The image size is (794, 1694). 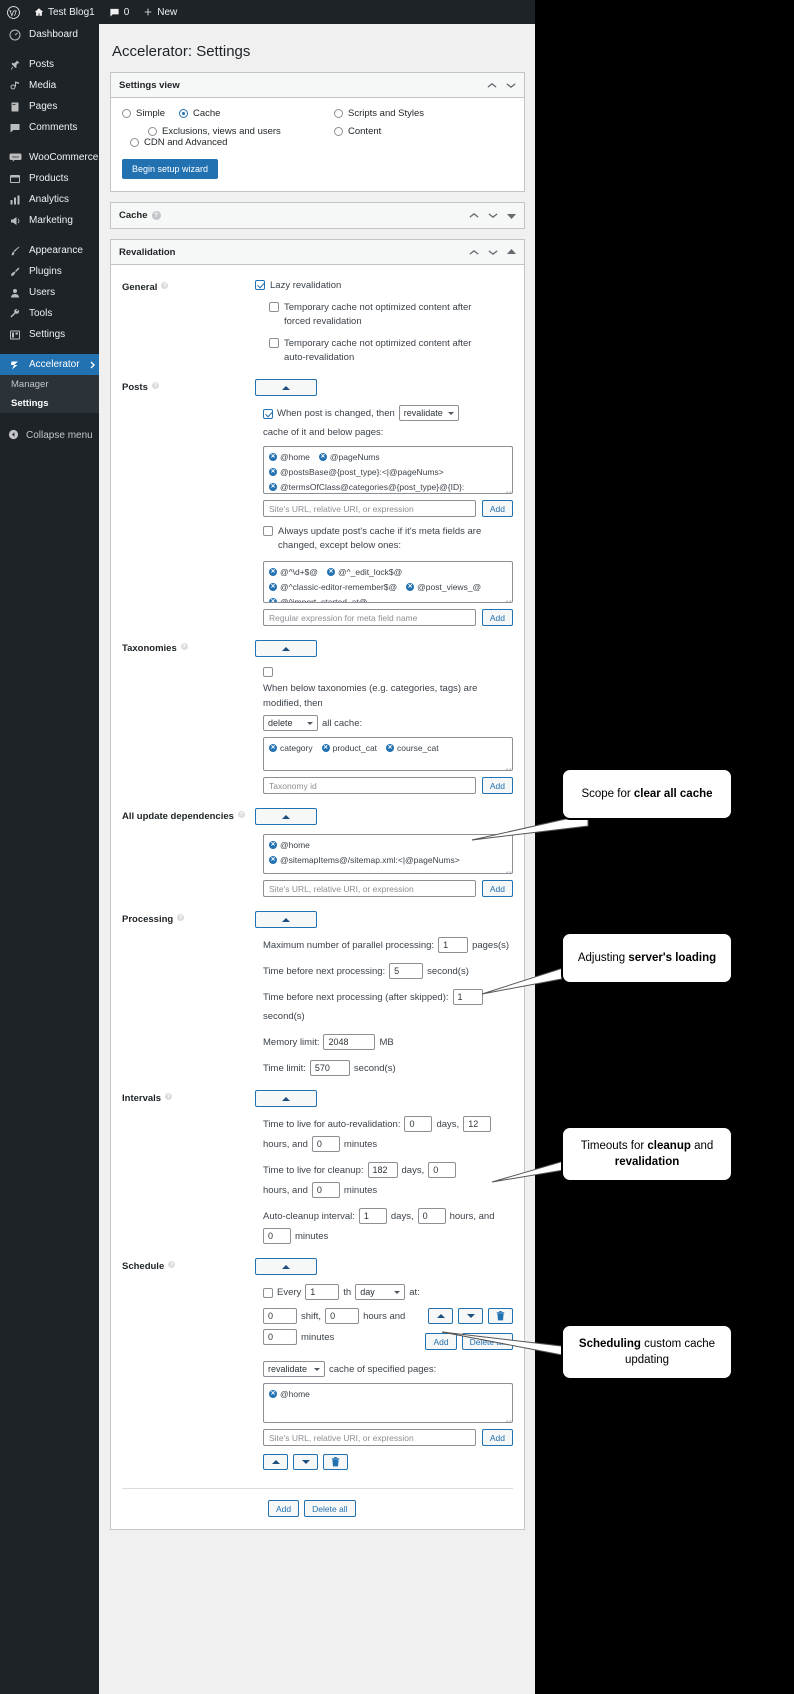 What do you see at coordinates (379, 113) in the screenshot?
I see `radio-scripts-styles: Scripts and Styles` at bounding box center [379, 113].